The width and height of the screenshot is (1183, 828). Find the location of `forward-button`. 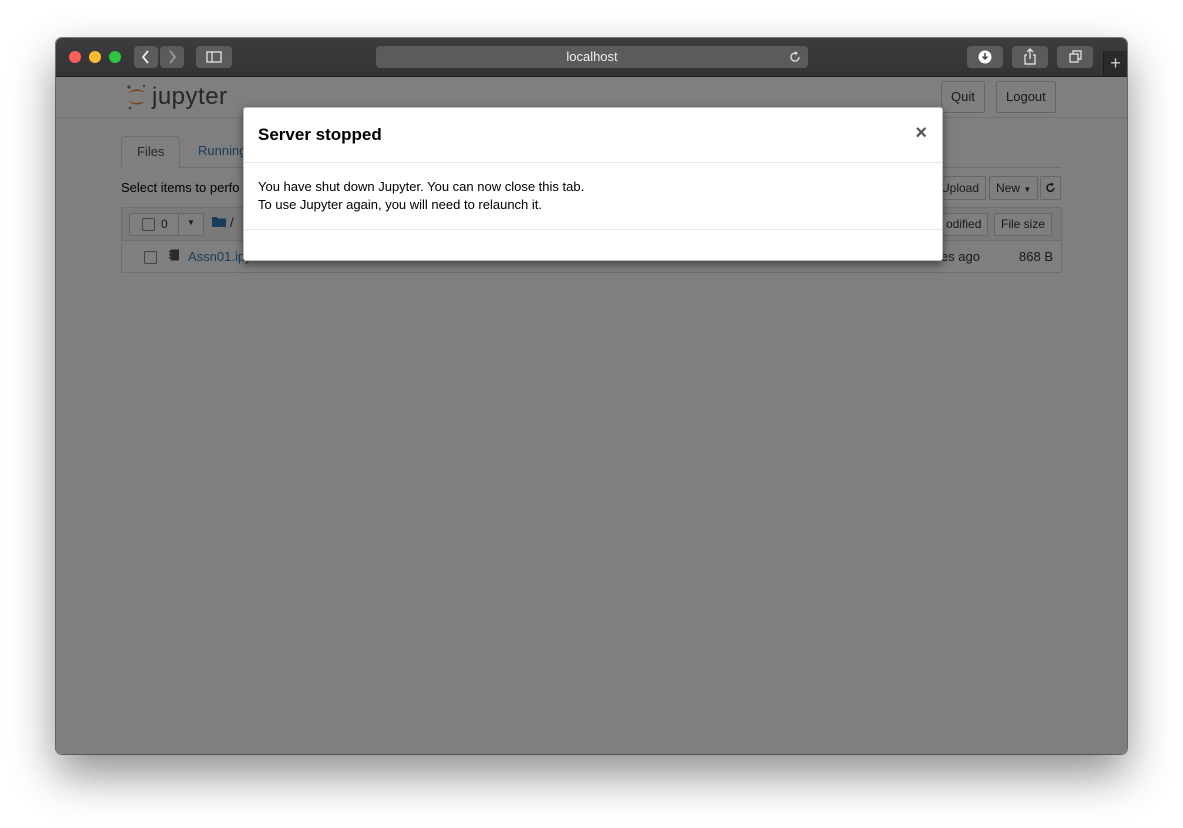

forward-button is located at coordinates (172, 57).